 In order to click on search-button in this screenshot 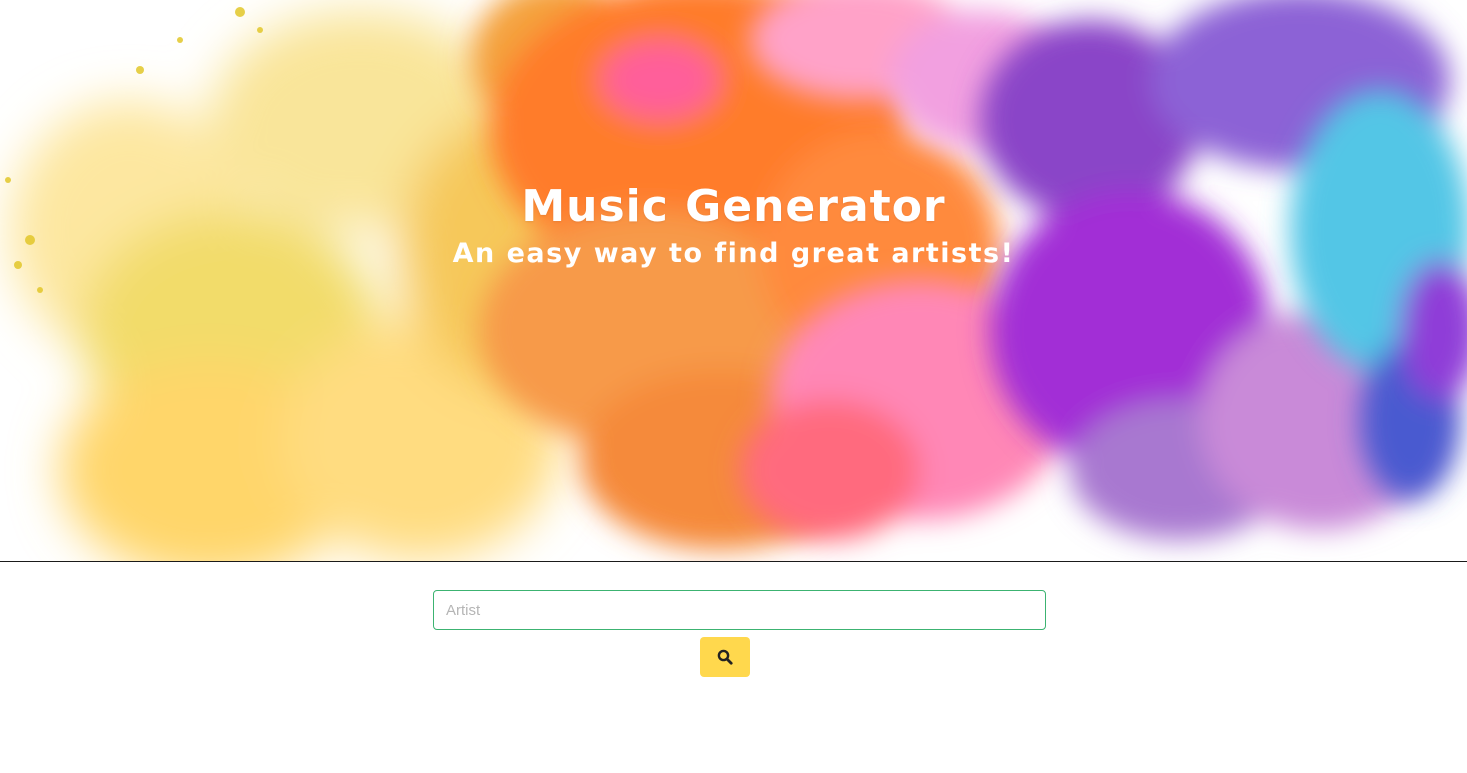, I will do `click(725, 657)`.